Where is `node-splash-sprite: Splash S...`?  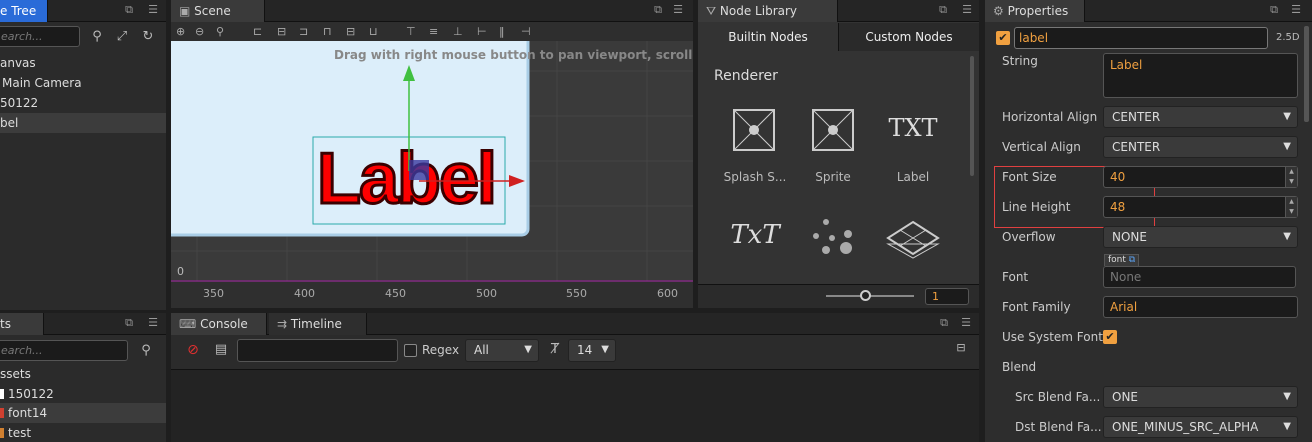
node-splash-sprite: Splash S... is located at coordinates (755, 146).